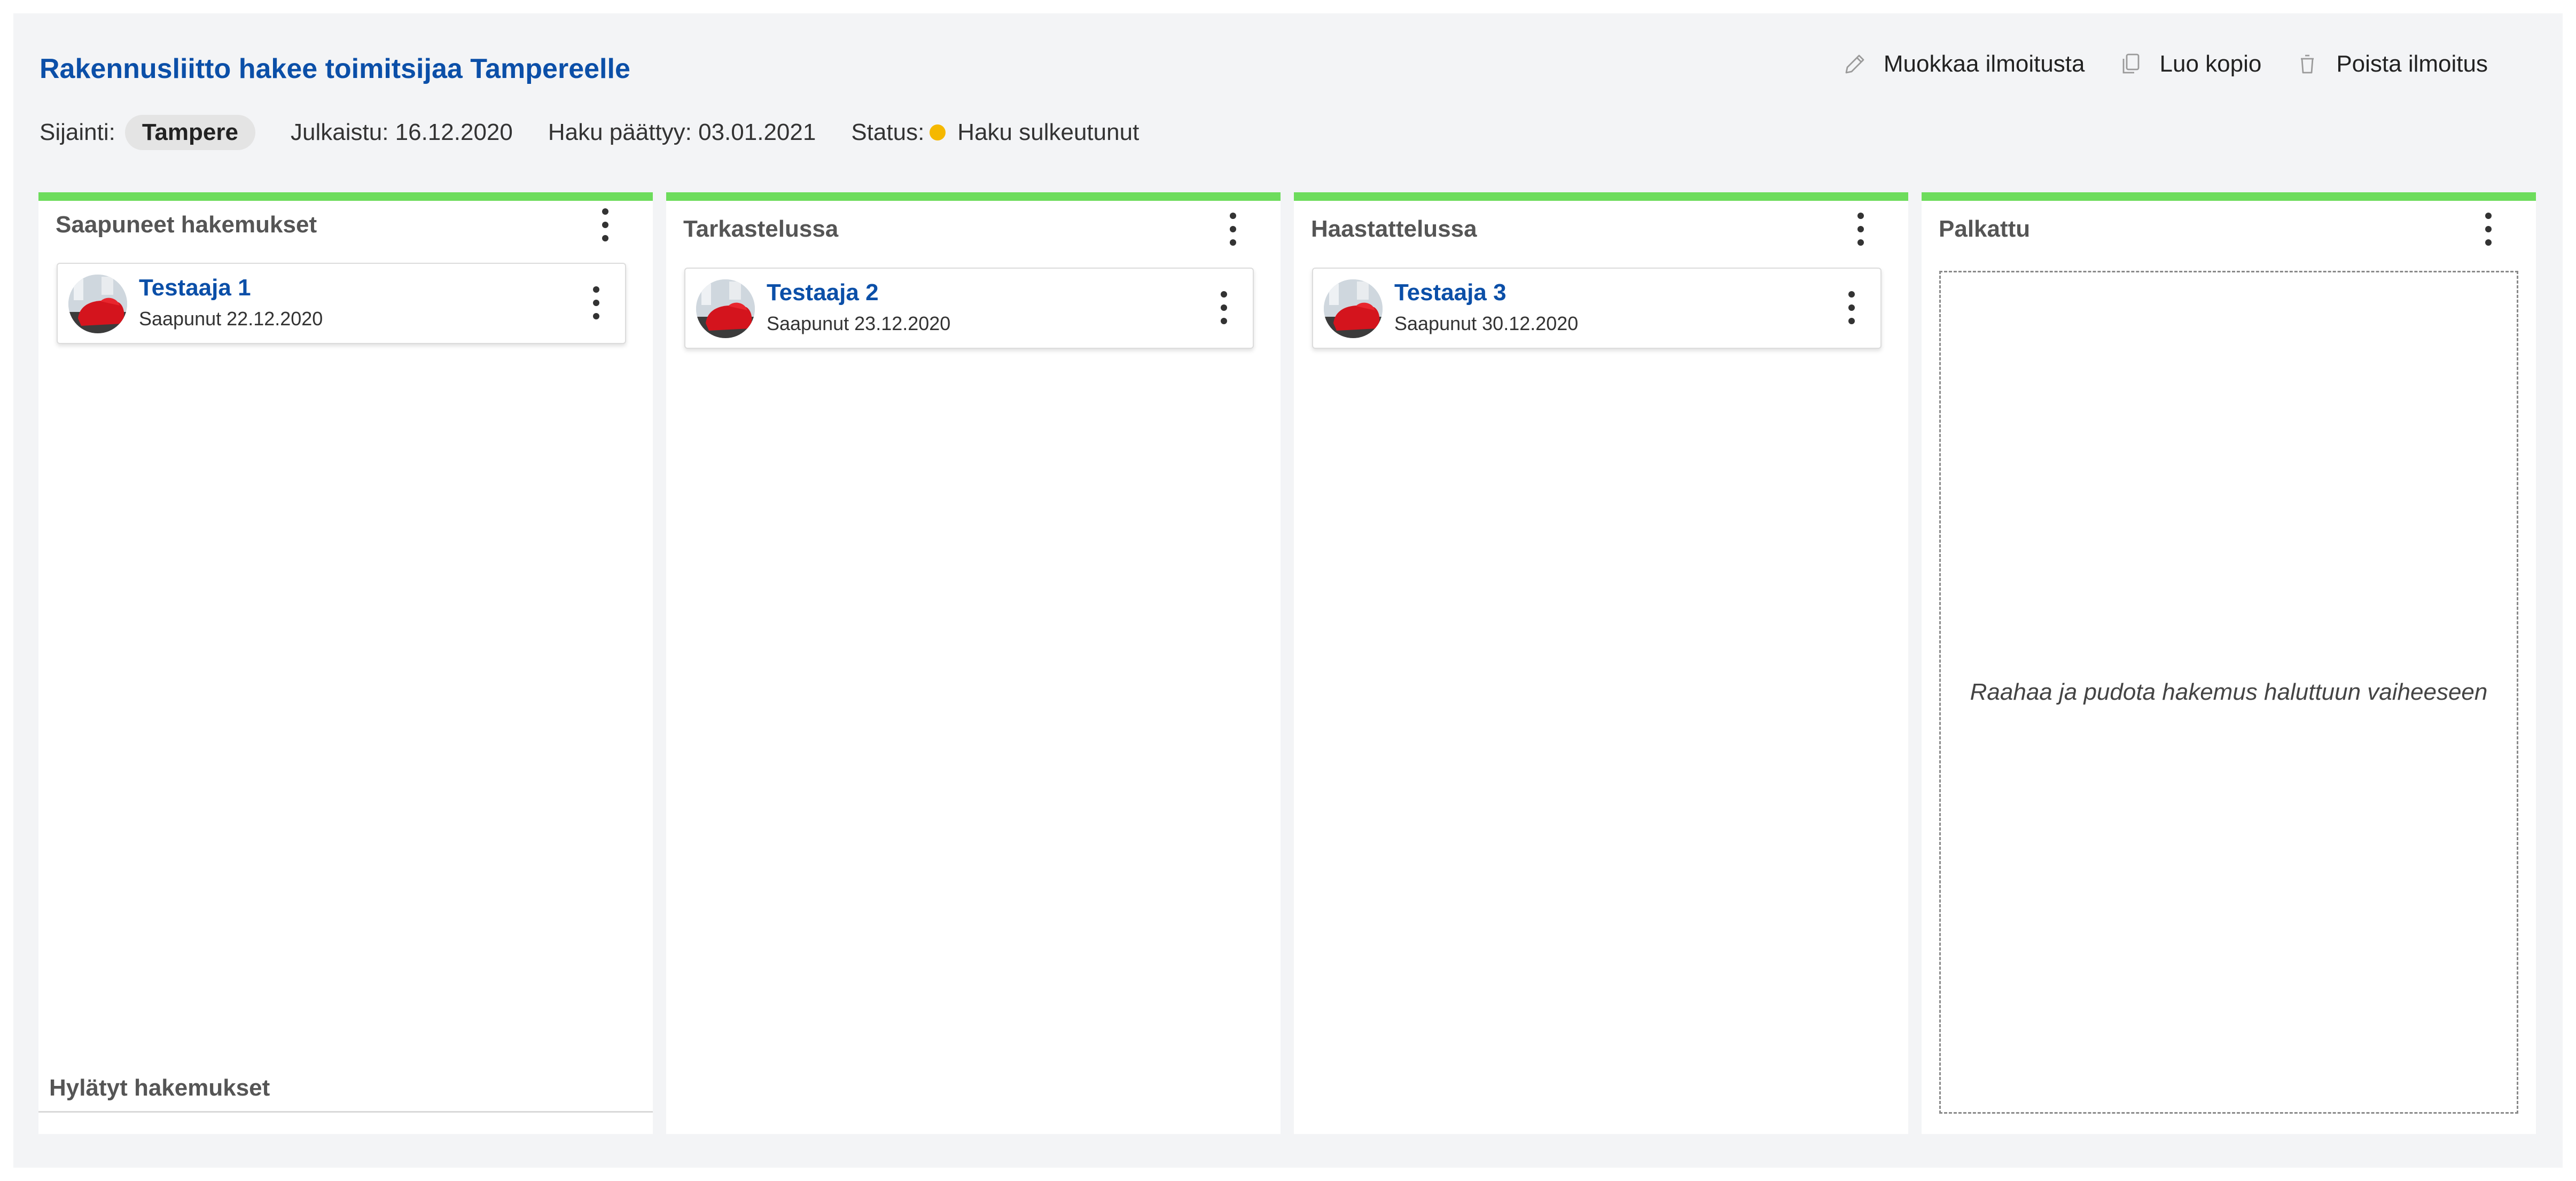  What do you see at coordinates (761, 229) in the screenshot?
I see `column-title: Tarkastelussa` at bounding box center [761, 229].